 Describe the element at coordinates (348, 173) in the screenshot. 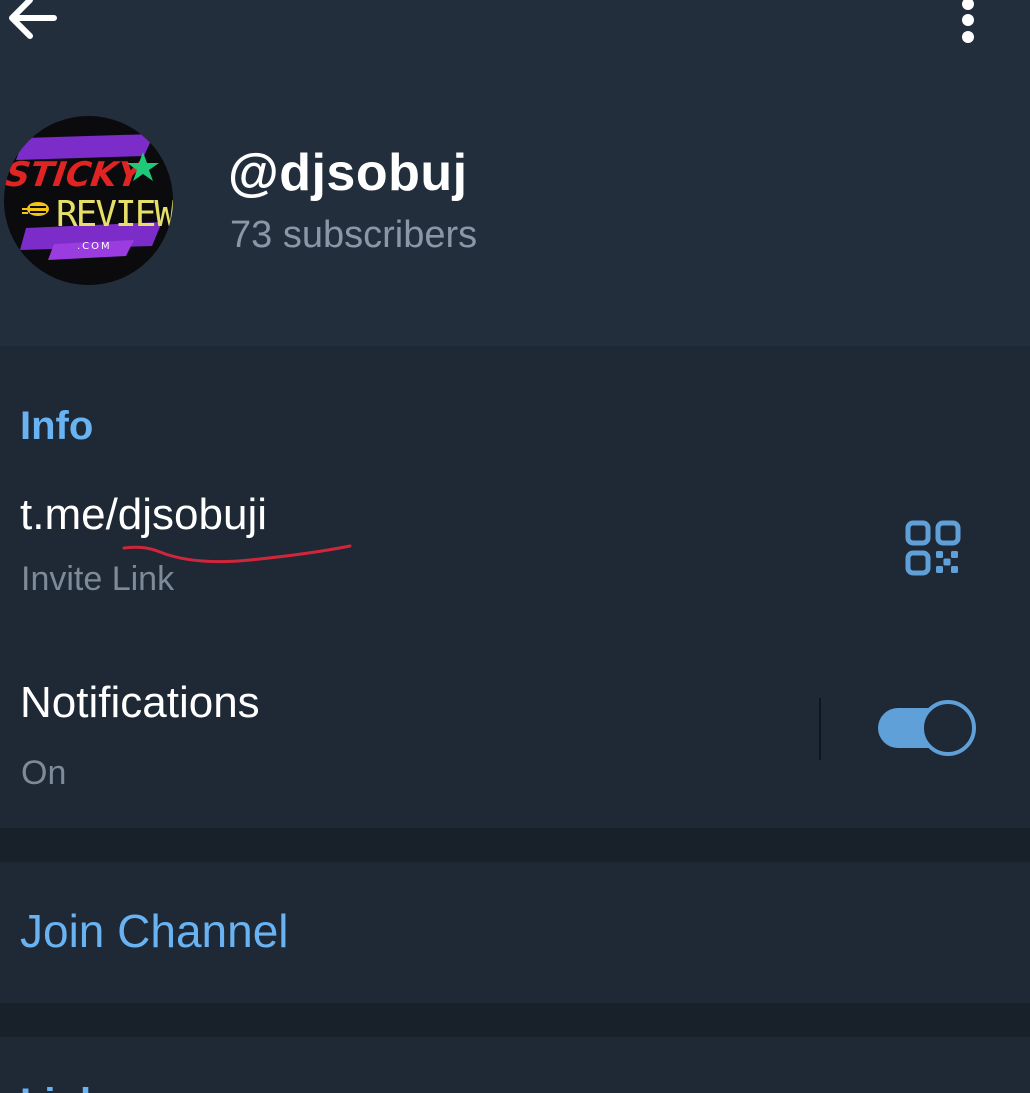

I see `channel-username: @djsobuj` at that location.